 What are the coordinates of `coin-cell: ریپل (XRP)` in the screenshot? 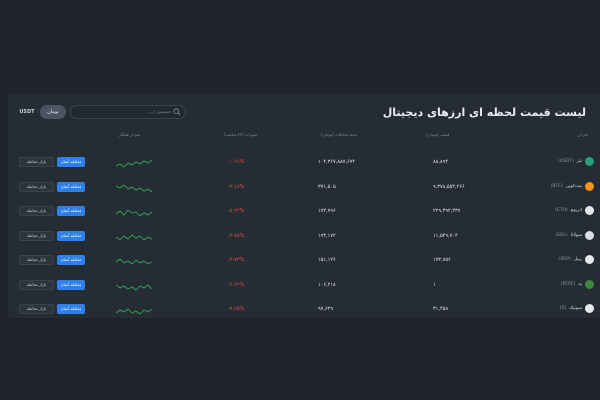 It's located at (576, 259).